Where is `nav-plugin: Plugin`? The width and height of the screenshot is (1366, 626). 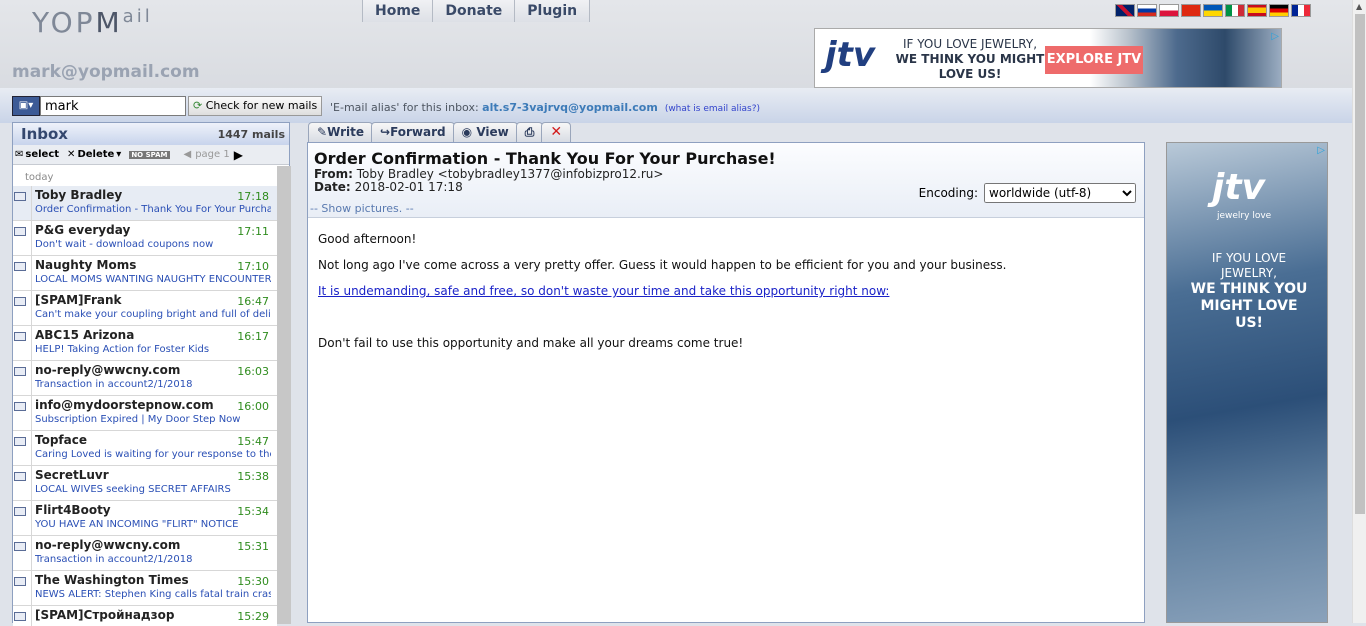 nav-plugin: Plugin is located at coordinates (552, 11).